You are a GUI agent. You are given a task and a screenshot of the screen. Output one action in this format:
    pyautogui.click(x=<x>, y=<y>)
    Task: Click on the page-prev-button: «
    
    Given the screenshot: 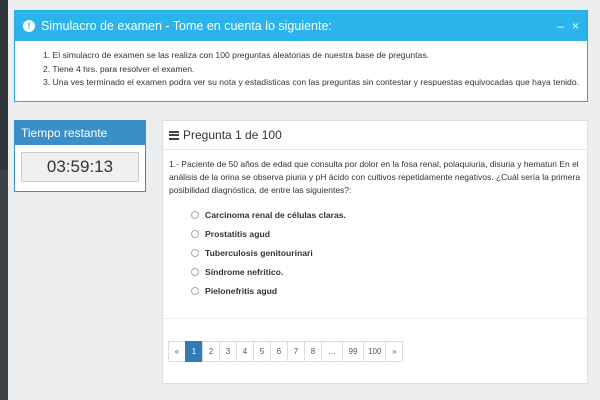 What is the action you would take?
    pyautogui.click(x=177, y=351)
    